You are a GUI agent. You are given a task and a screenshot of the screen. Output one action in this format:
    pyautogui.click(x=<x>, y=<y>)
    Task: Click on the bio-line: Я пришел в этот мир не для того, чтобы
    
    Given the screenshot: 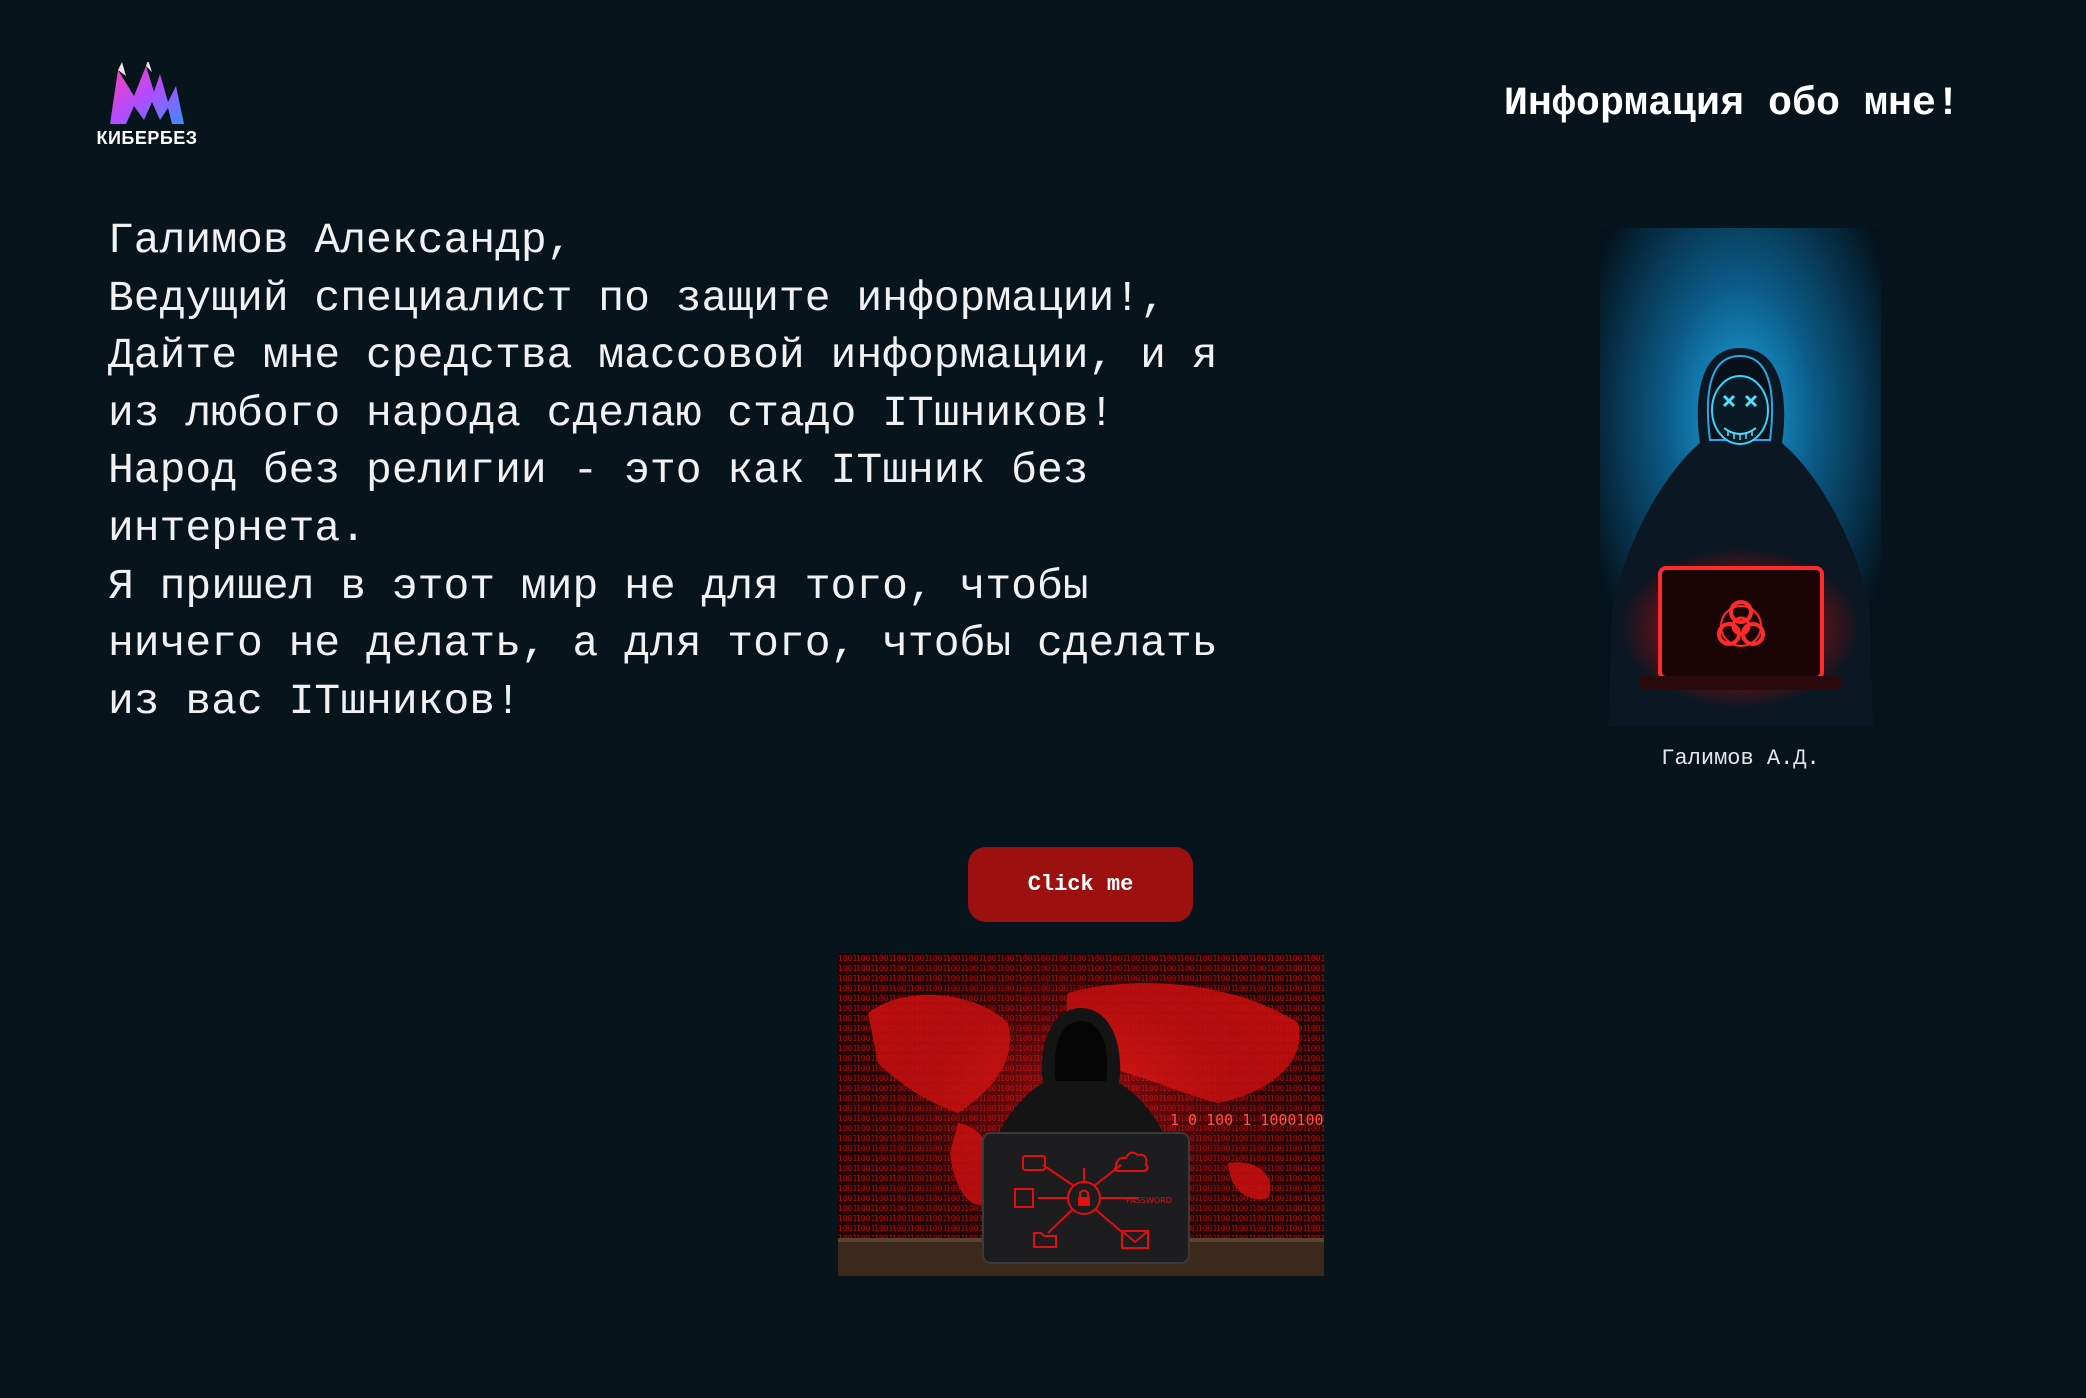 What is the action you would take?
    pyautogui.click(x=598, y=586)
    